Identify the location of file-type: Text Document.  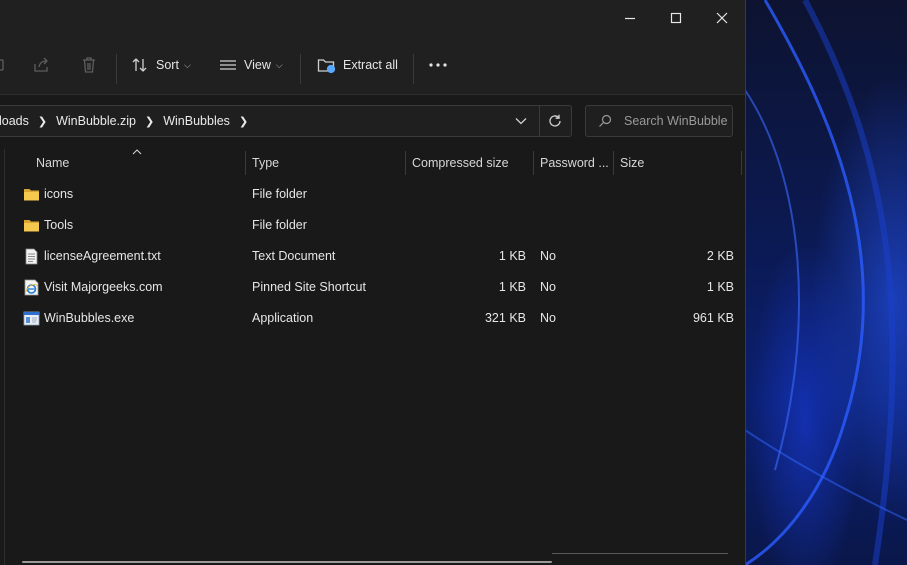
(294, 256).